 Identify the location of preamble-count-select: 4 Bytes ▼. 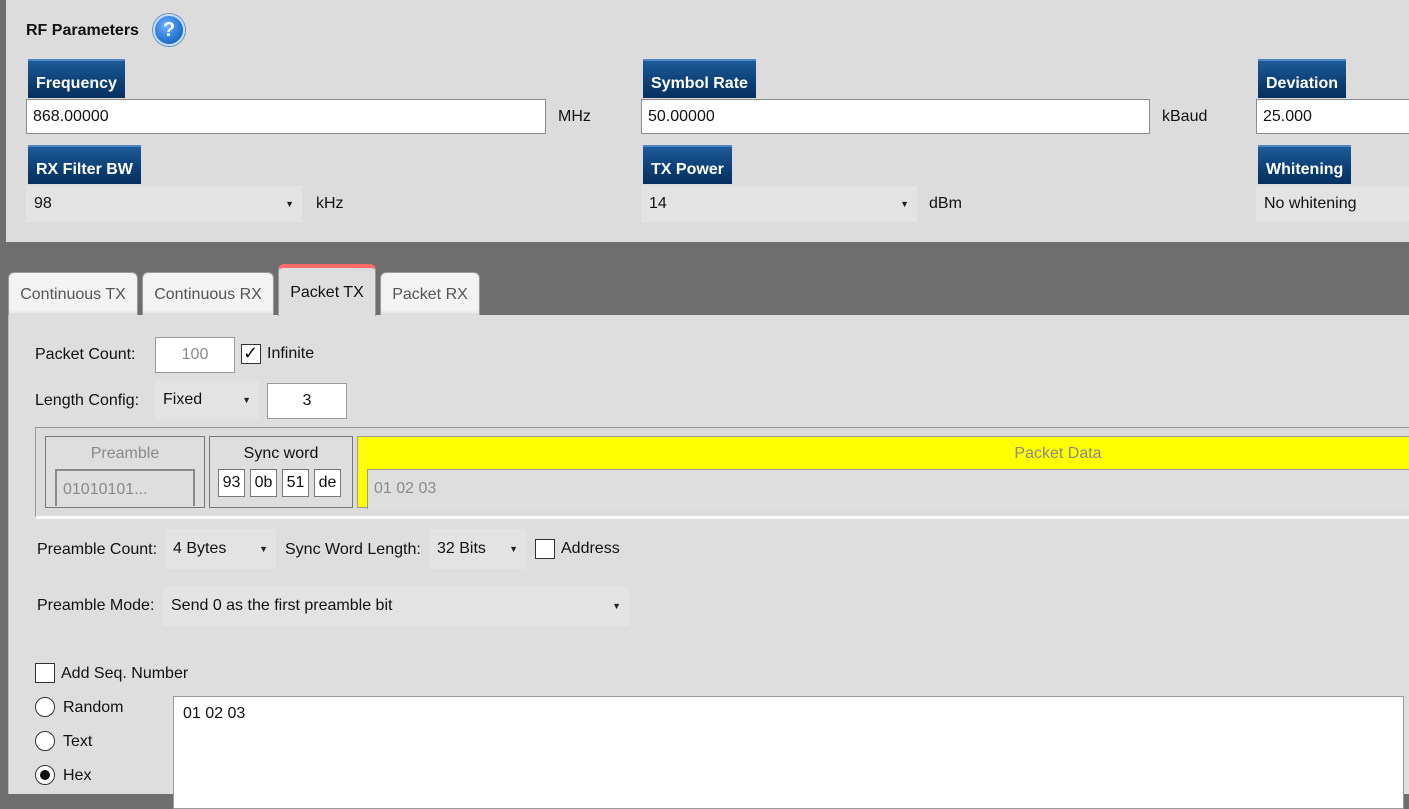
(220, 549).